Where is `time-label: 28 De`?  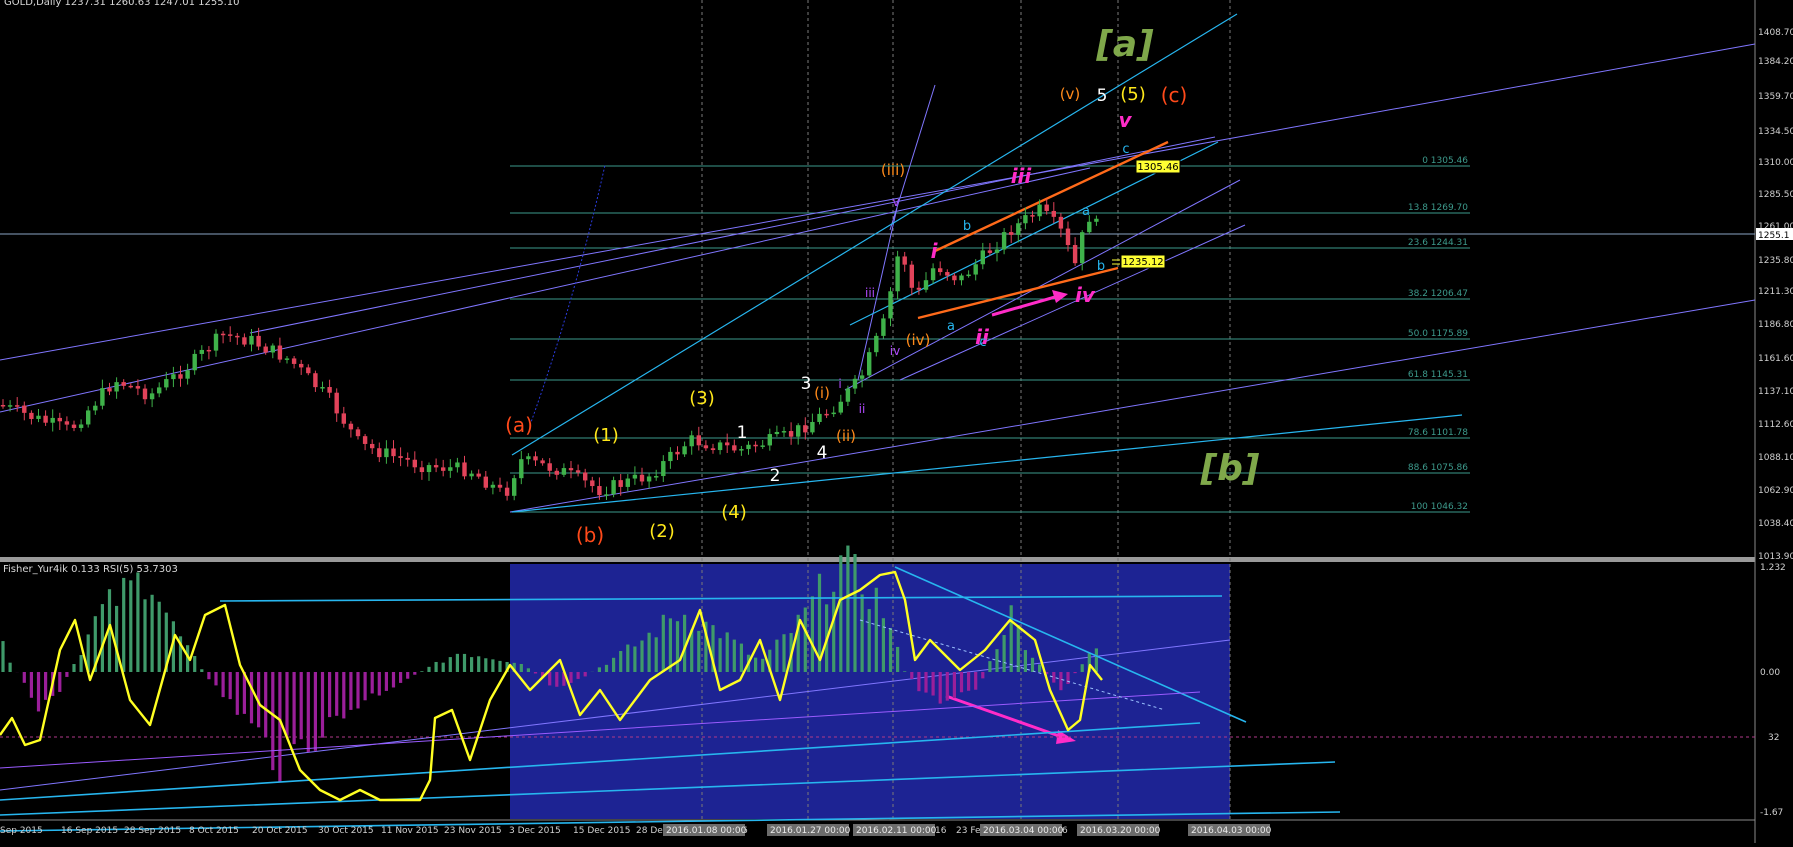 time-label: 28 De is located at coordinates (649, 831).